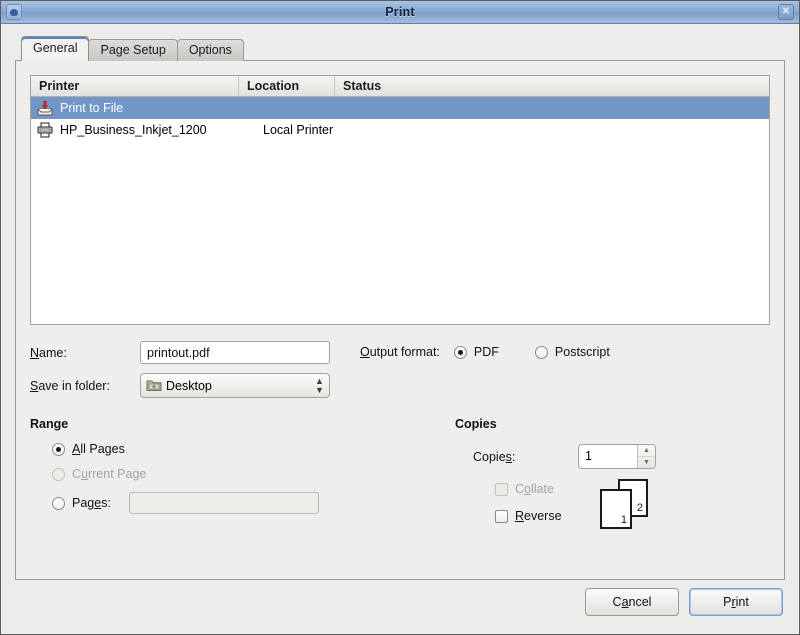 The image size is (800, 635). Describe the element at coordinates (476, 424) in the screenshot. I see `copies-title: Copies` at that location.